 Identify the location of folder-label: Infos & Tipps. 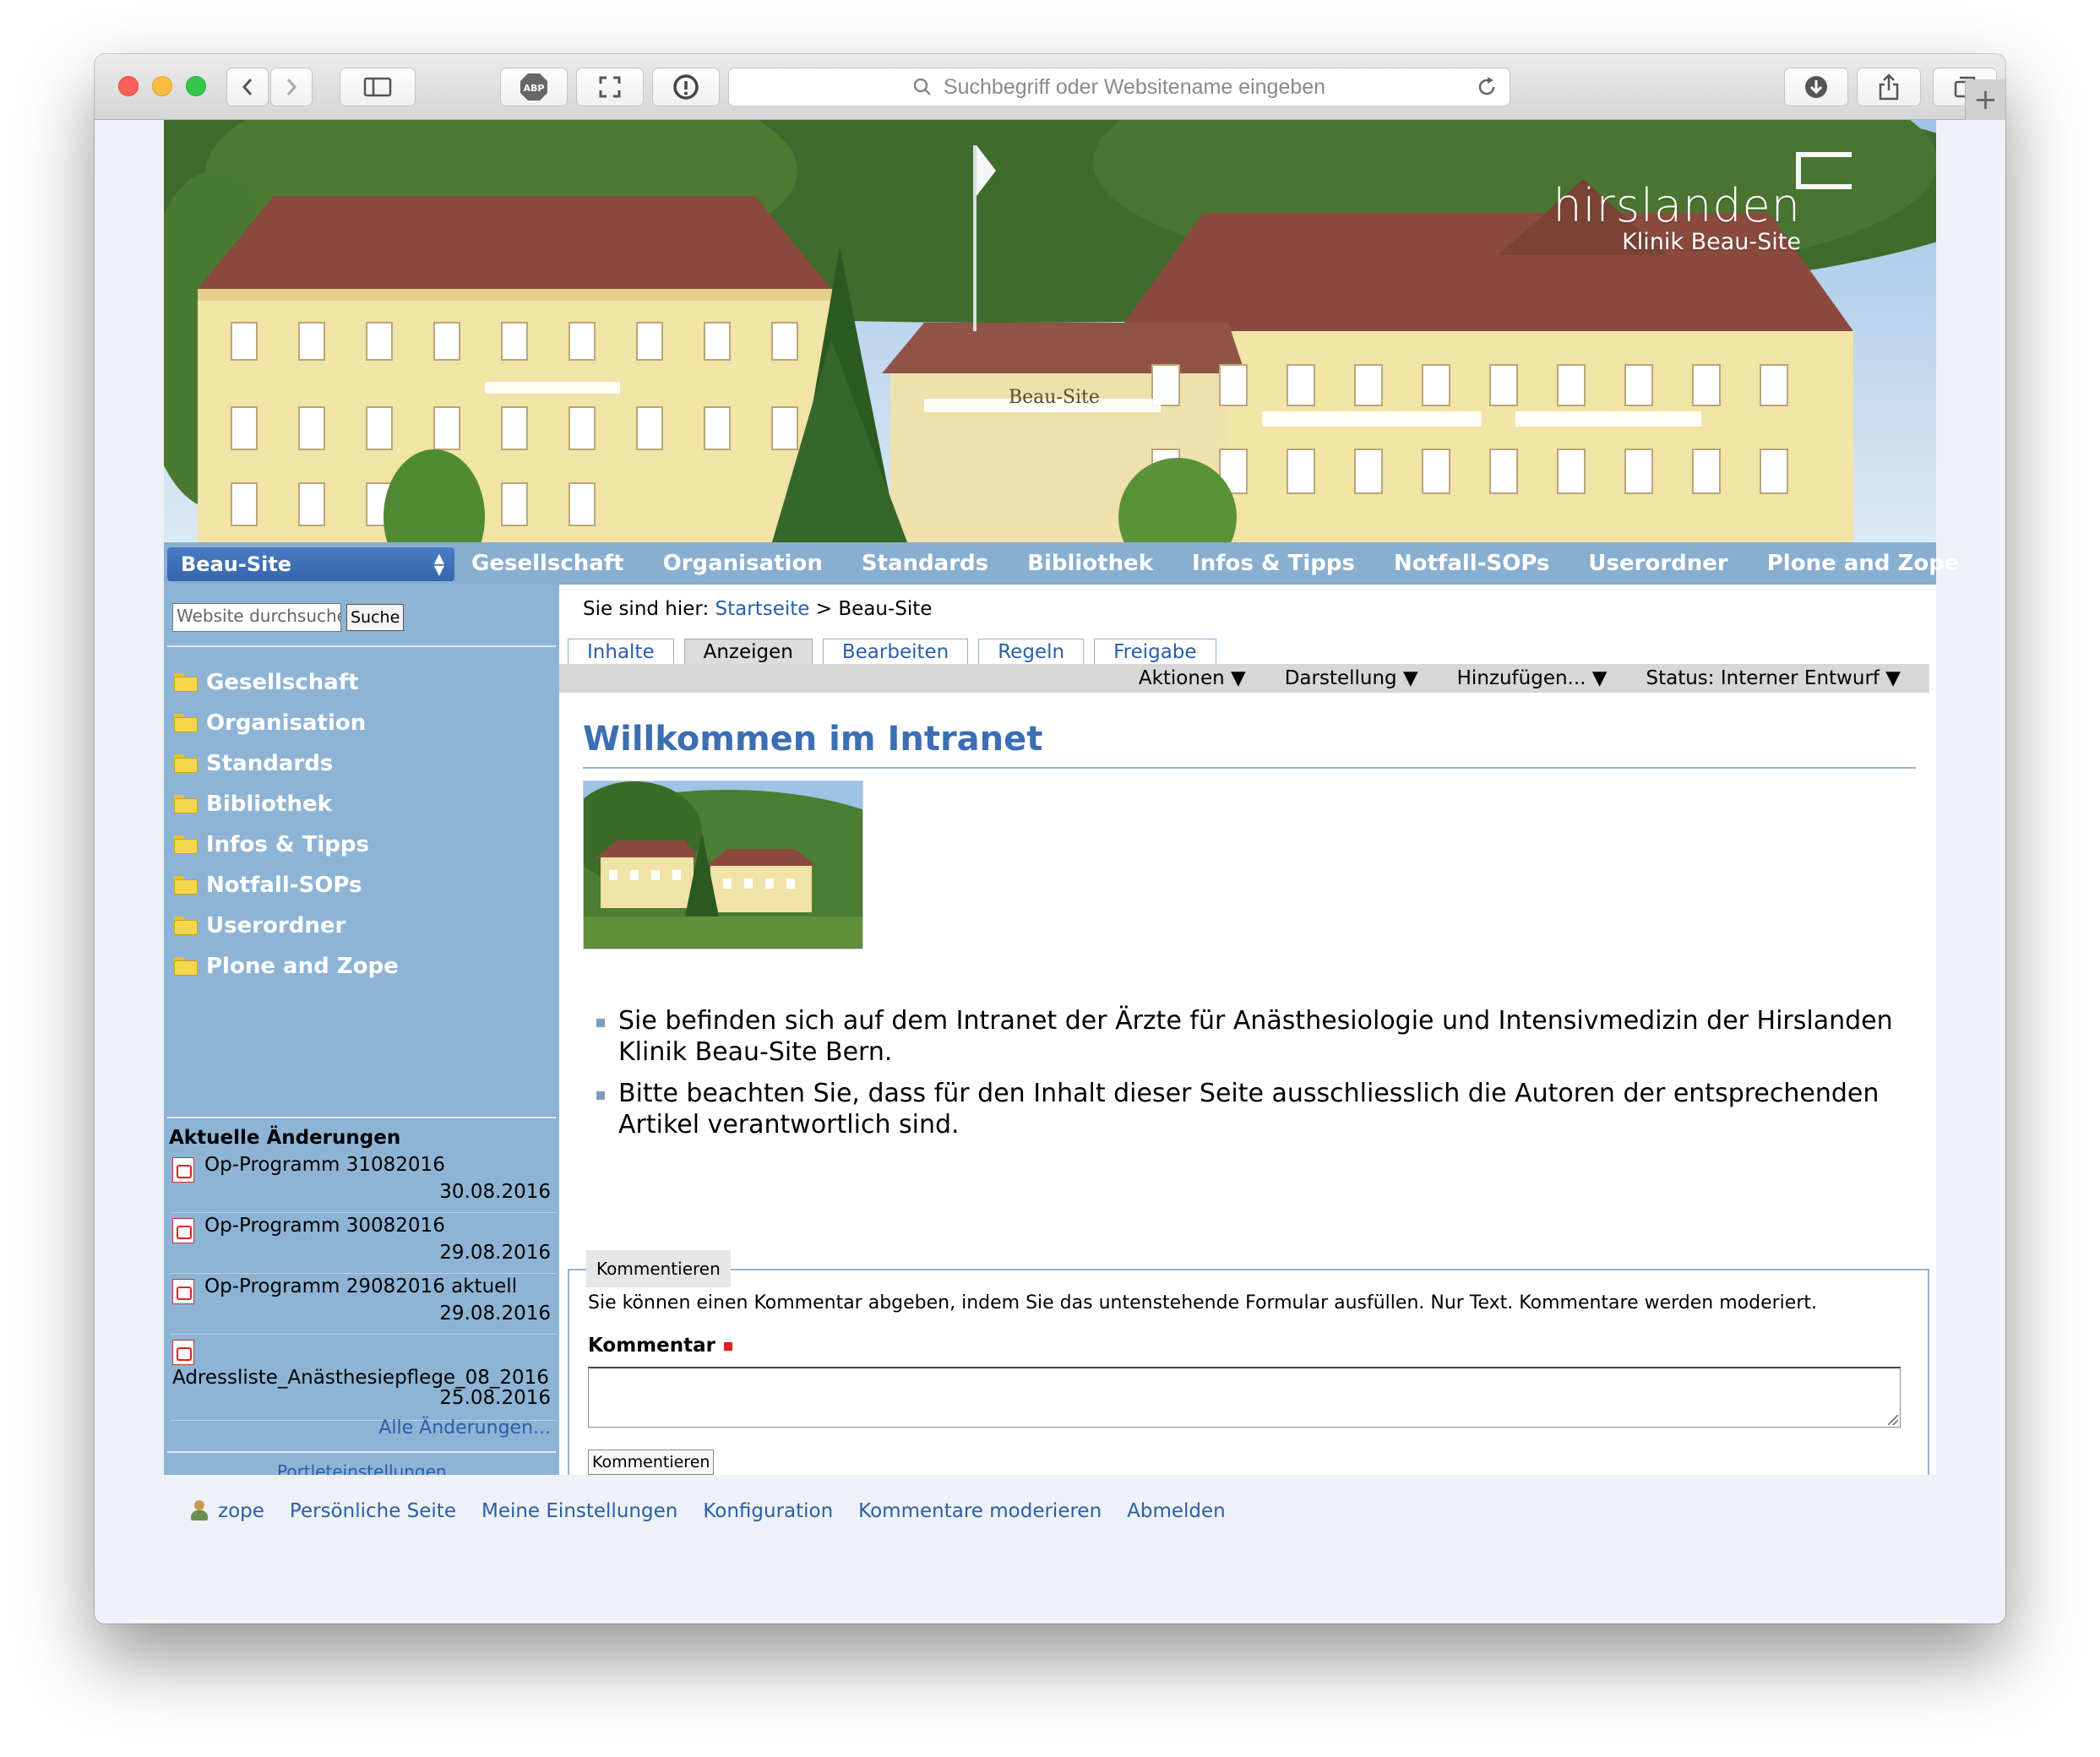
(287, 844).